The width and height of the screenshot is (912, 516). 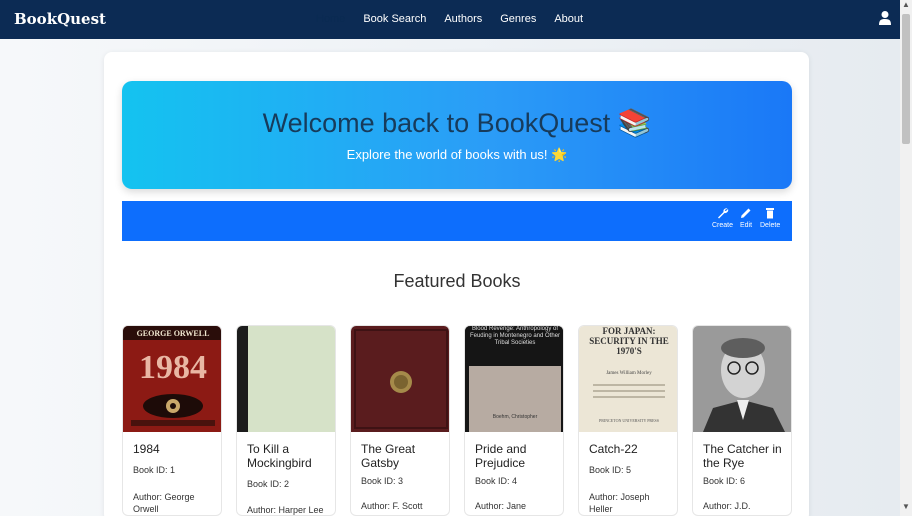 I want to click on svg-text: PRINCETON UNIVERSITY PRESS, so click(x=629, y=420).